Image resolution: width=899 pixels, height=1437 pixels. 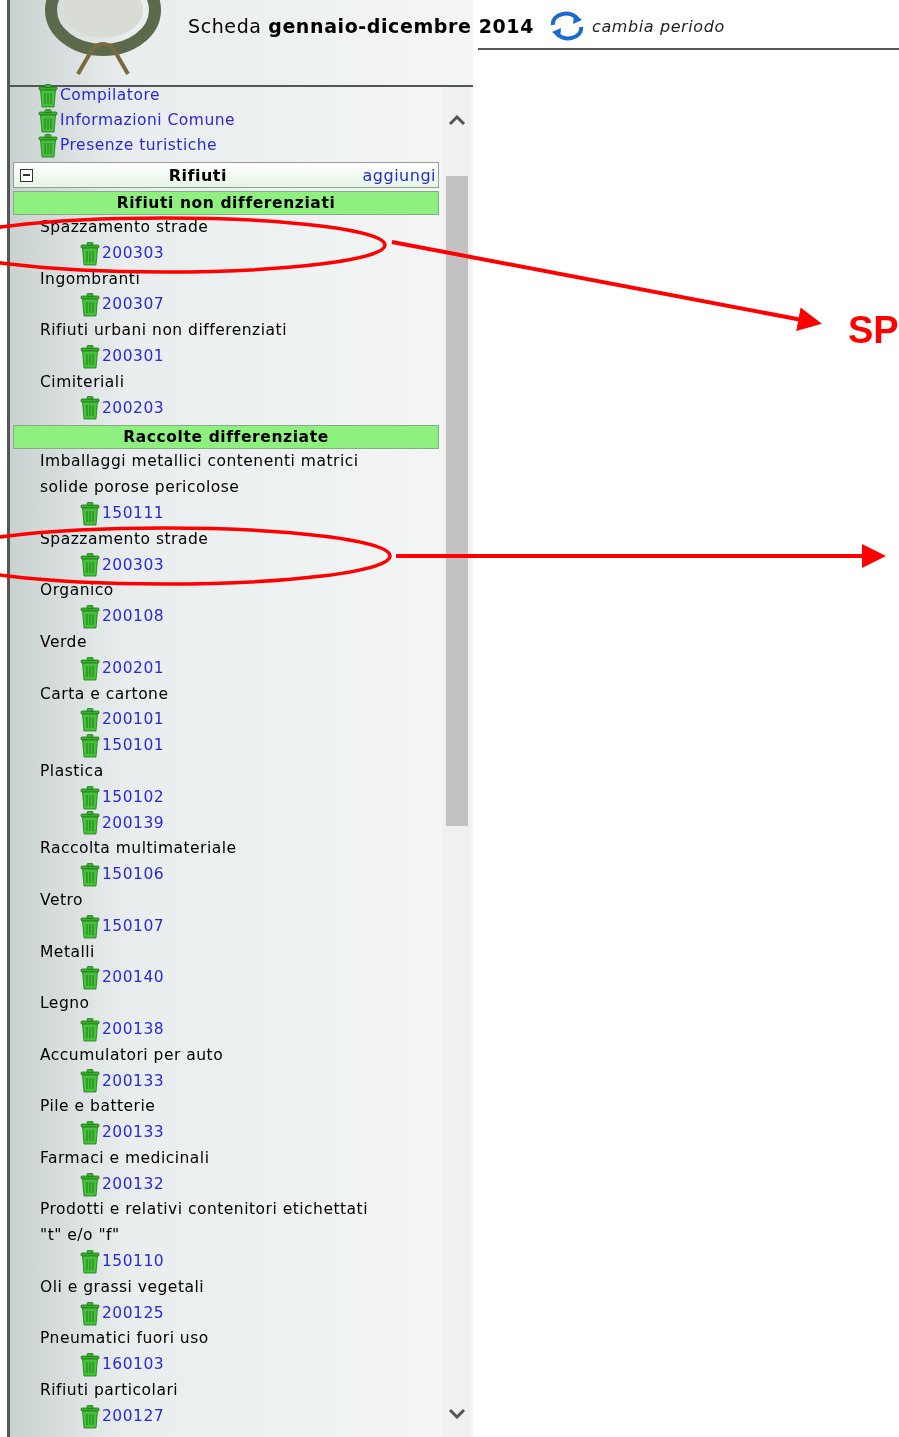 What do you see at coordinates (133, 720) in the screenshot?
I see `waste-code-link: 200101` at bounding box center [133, 720].